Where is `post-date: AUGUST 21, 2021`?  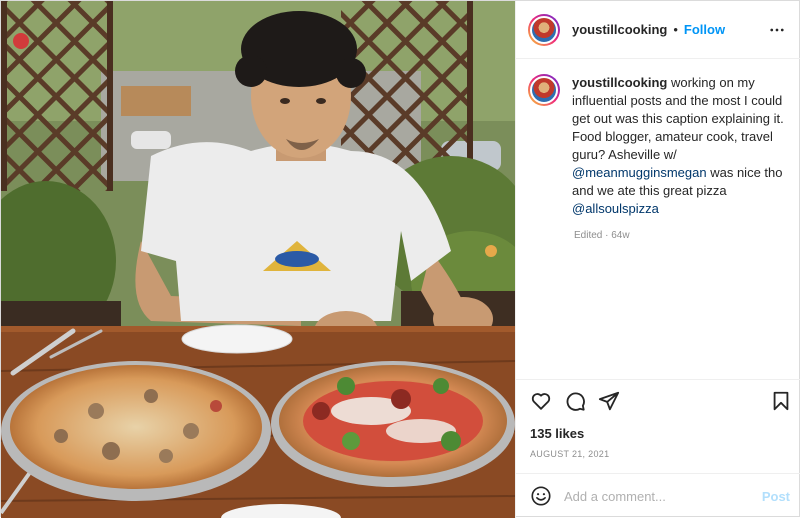 post-date: AUGUST 21, 2021 is located at coordinates (570, 454).